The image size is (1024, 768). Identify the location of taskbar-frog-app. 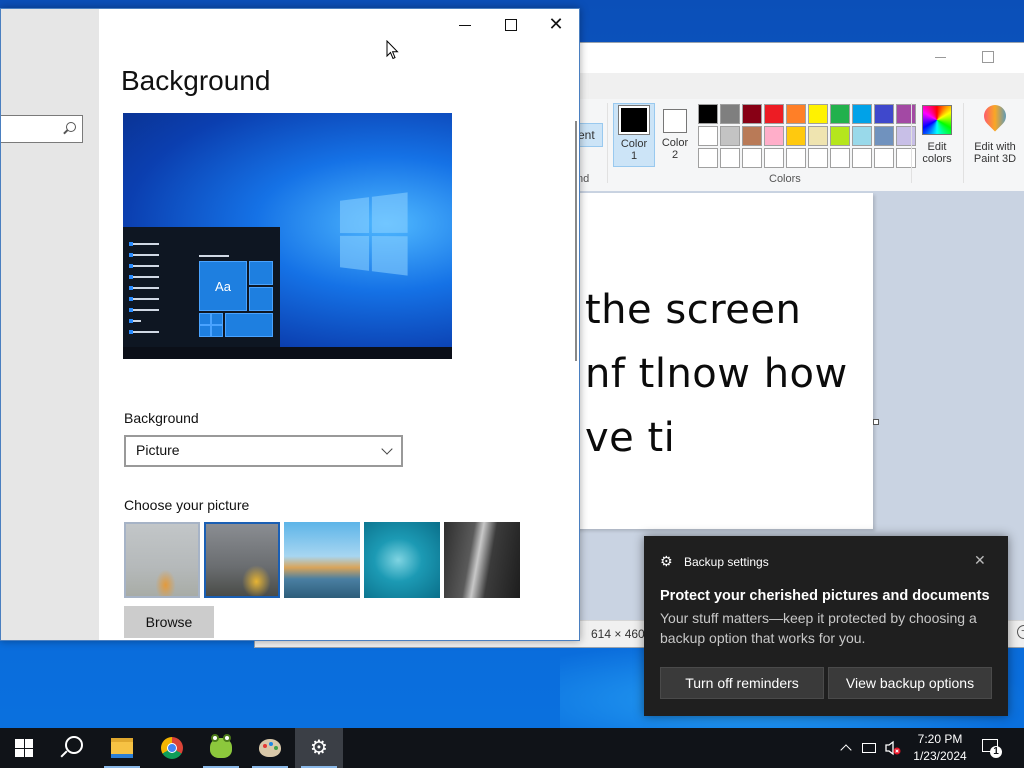
(221, 748).